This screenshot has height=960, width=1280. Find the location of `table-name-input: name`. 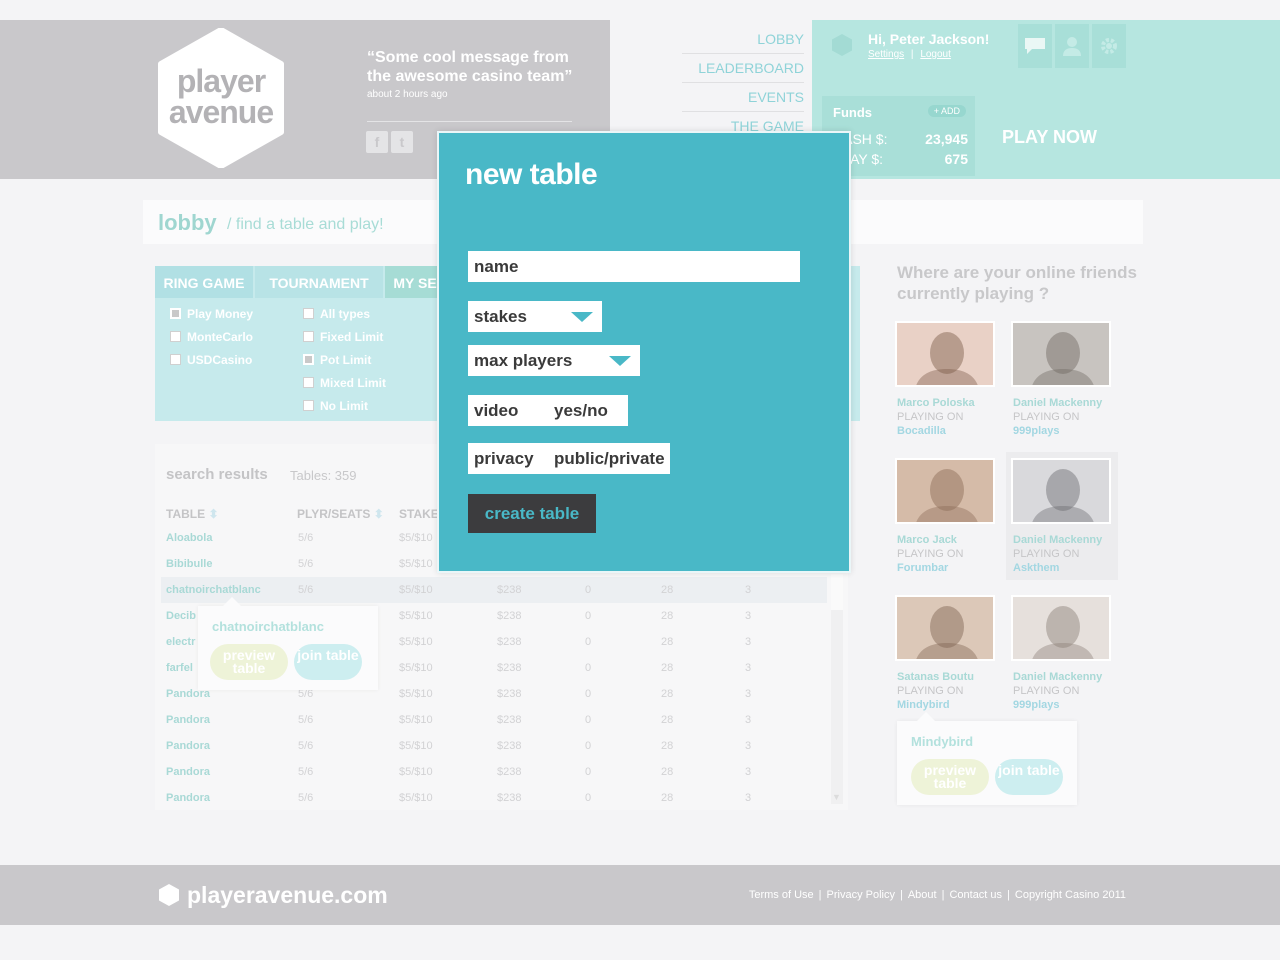

table-name-input: name is located at coordinates (634, 266).